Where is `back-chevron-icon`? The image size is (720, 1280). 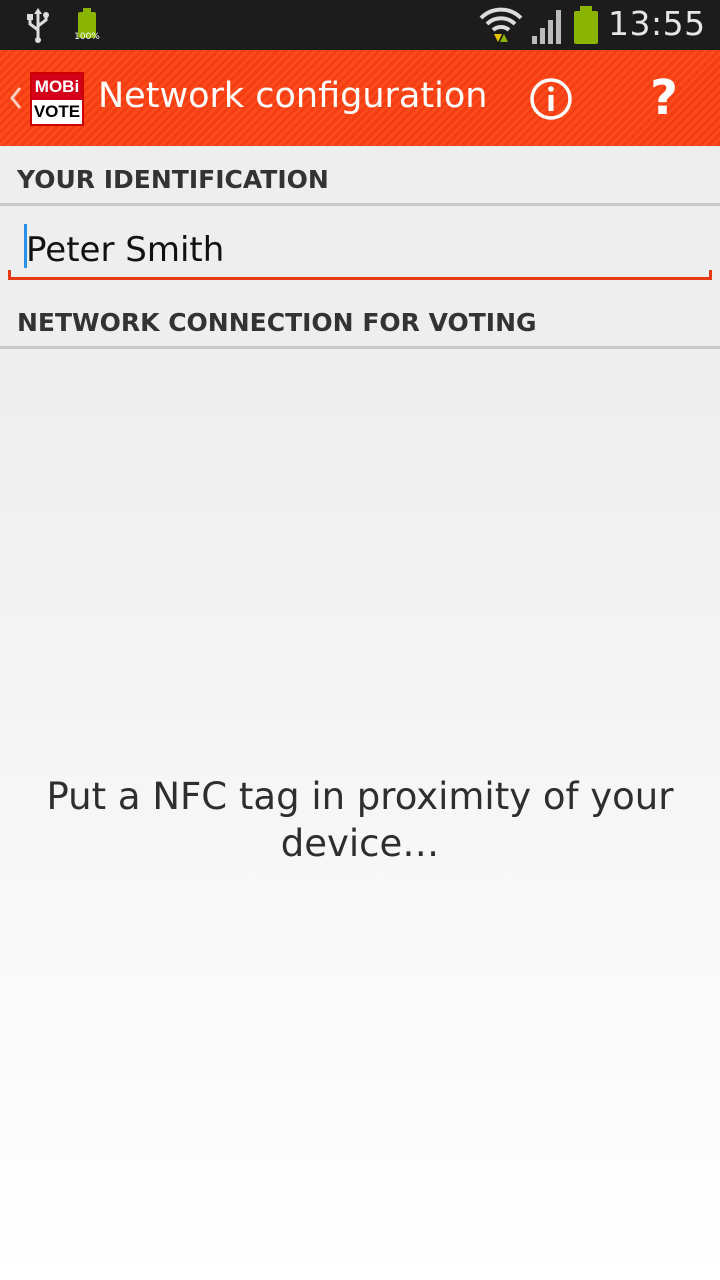 back-chevron-icon is located at coordinates (15, 98).